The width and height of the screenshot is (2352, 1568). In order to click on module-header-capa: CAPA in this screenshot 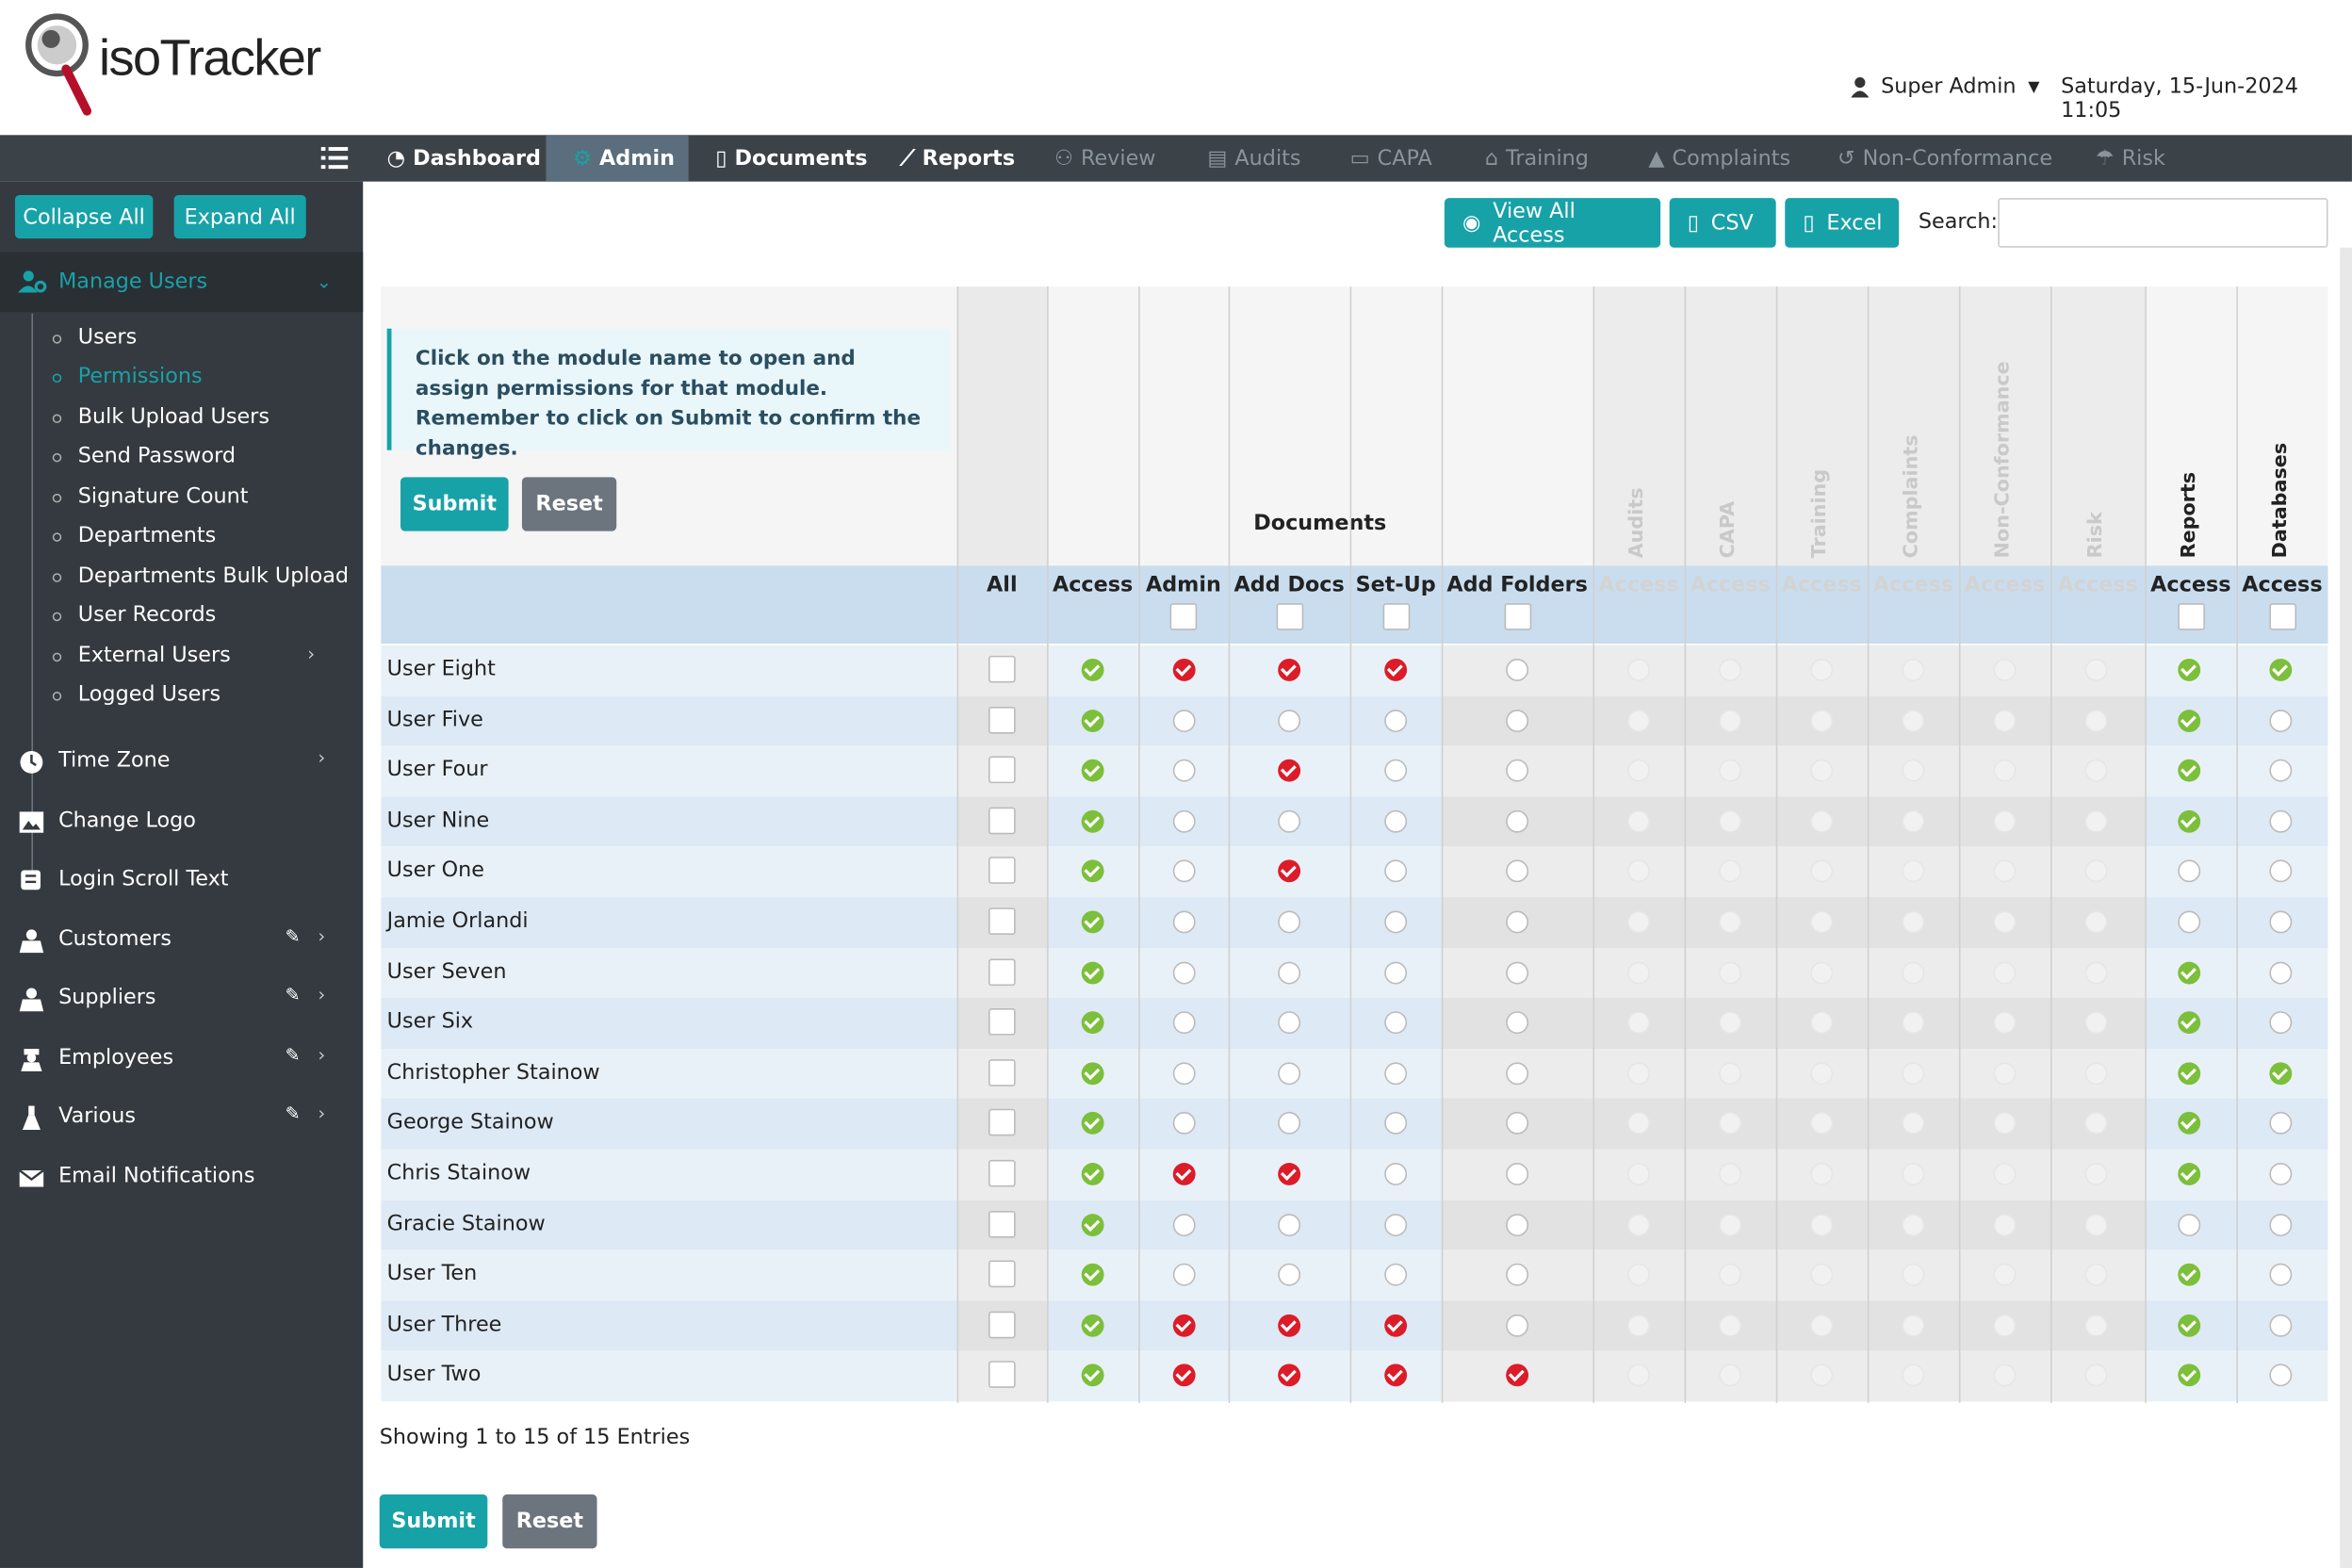, I will do `click(1728, 530)`.